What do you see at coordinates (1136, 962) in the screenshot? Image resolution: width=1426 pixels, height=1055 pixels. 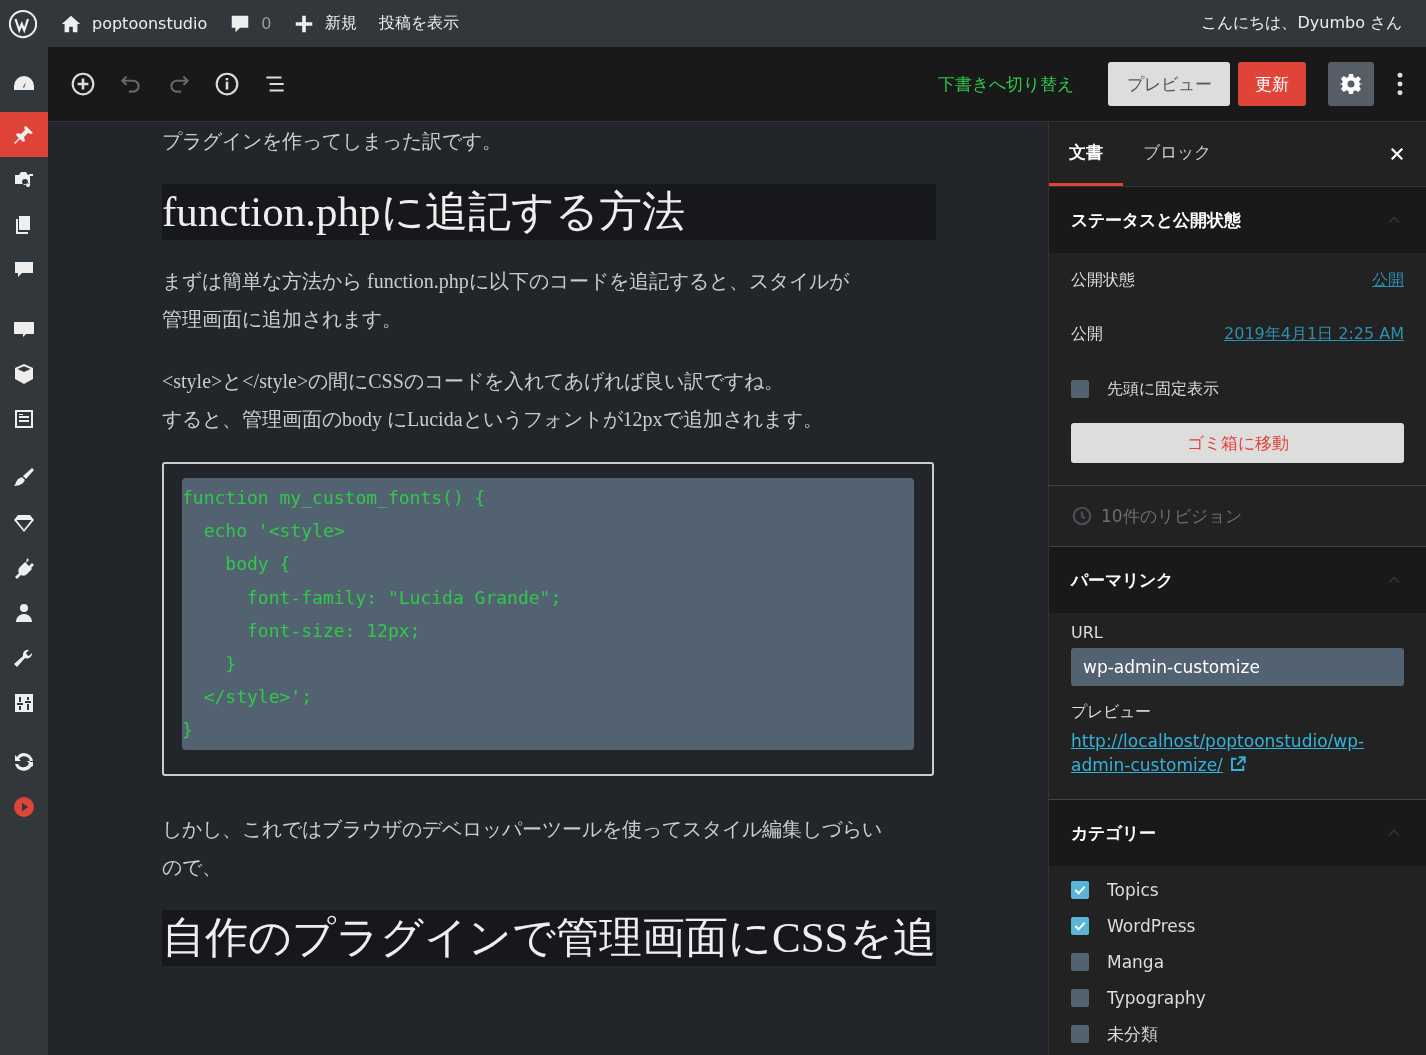 I see `category-label: Manga` at bounding box center [1136, 962].